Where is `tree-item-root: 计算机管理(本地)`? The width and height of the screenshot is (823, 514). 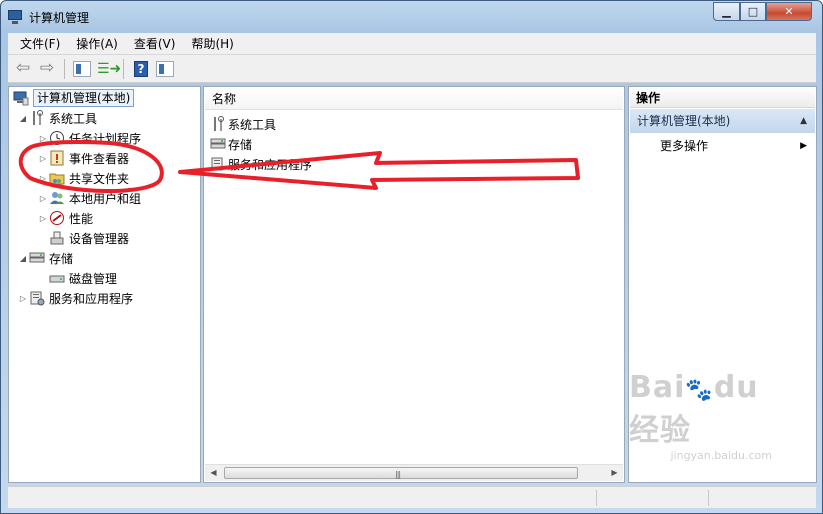 tree-item-root: 计算机管理(本地) is located at coordinates (74, 98).